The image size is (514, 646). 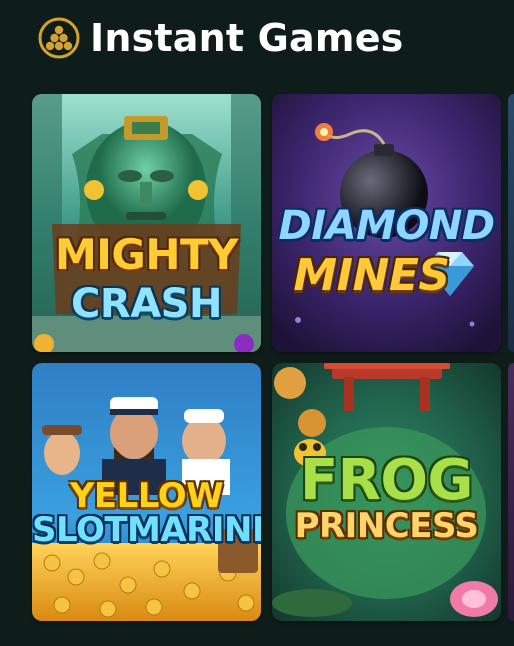 What do you see at coordinates (146, 530) in the screenshot?
I see `game-title-line2: Slotmarine` at bounding box center [146, 530].